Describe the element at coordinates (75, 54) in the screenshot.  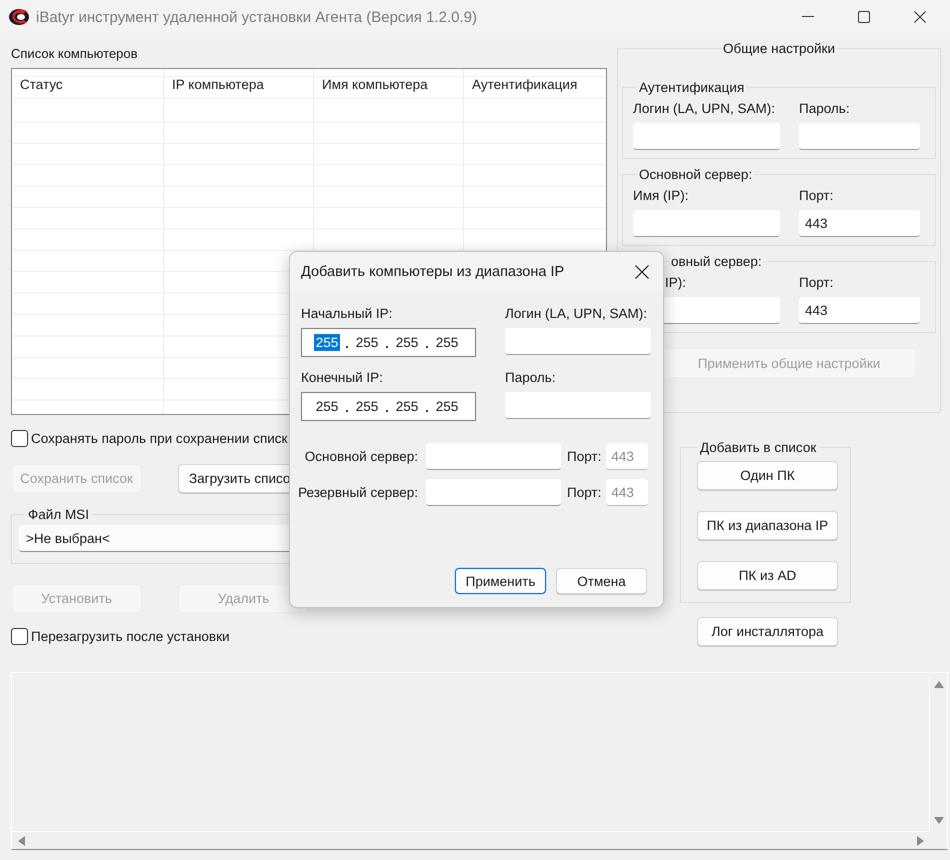
I see `section-label: Список компьютеров` at that location.